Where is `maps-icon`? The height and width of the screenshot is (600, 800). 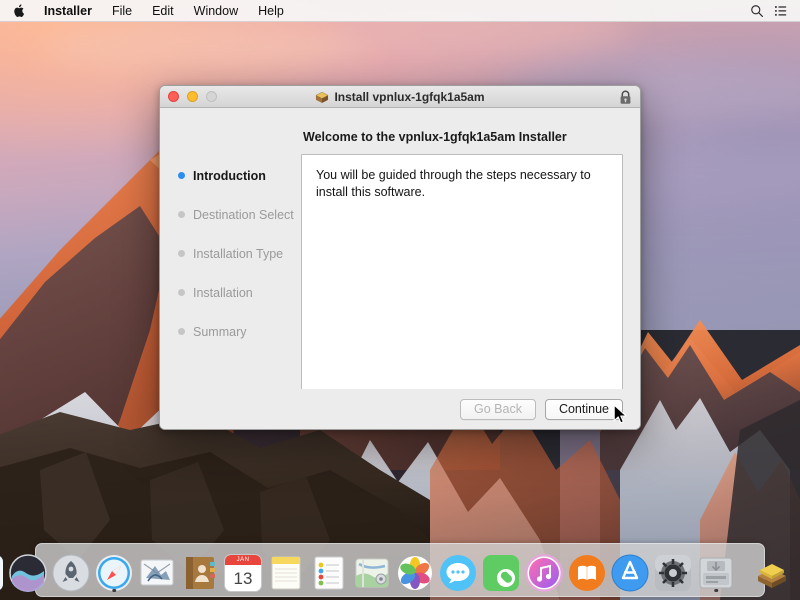 maps-icon is located at coordinates (372, 573).